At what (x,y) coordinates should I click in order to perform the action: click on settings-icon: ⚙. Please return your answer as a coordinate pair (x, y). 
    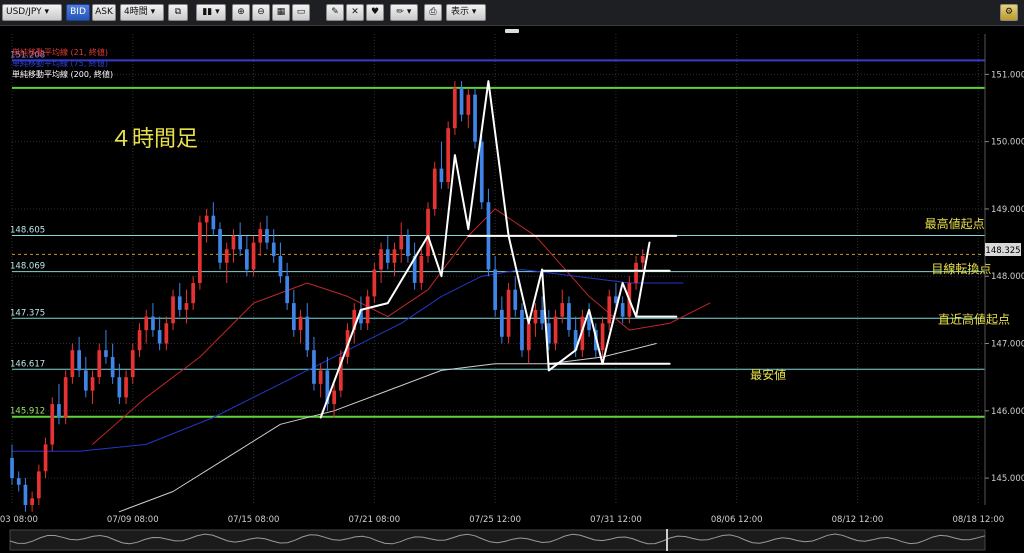
    Looking at the image, I should click on (1009, 12).